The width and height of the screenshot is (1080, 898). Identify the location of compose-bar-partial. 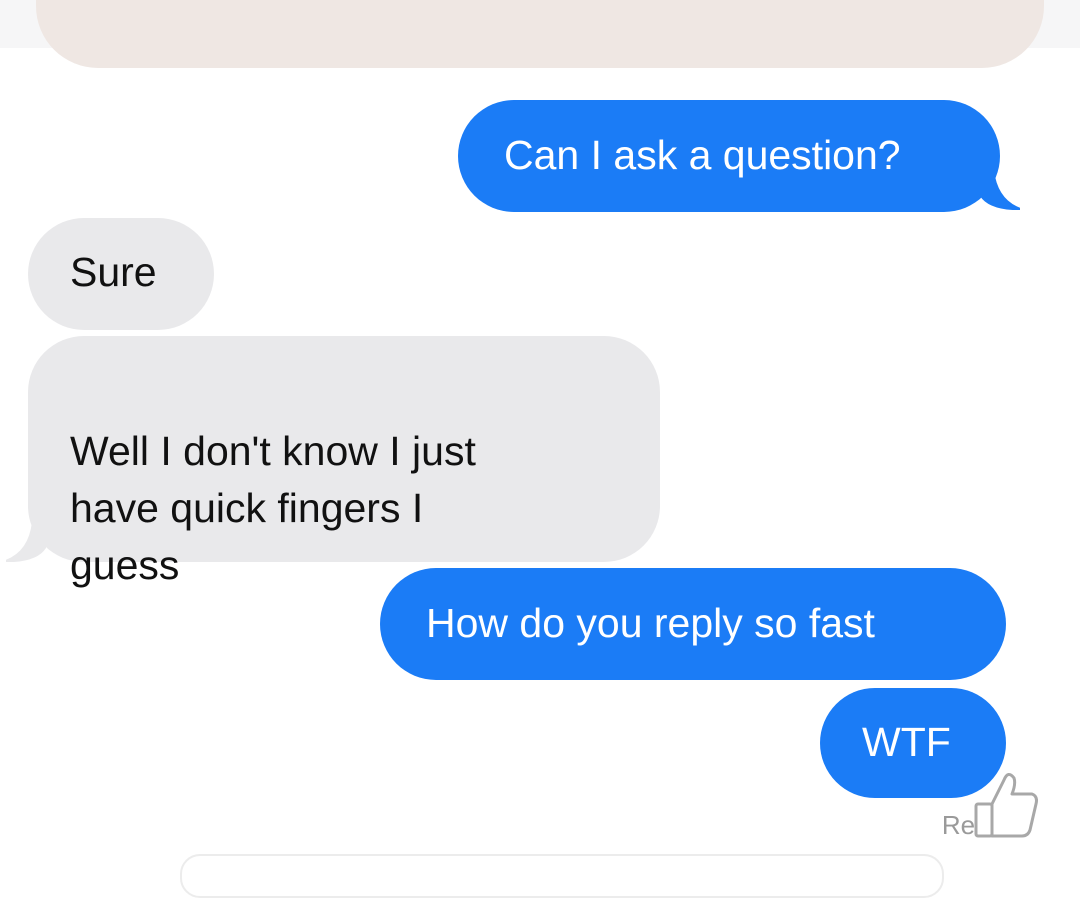
(562, 876).